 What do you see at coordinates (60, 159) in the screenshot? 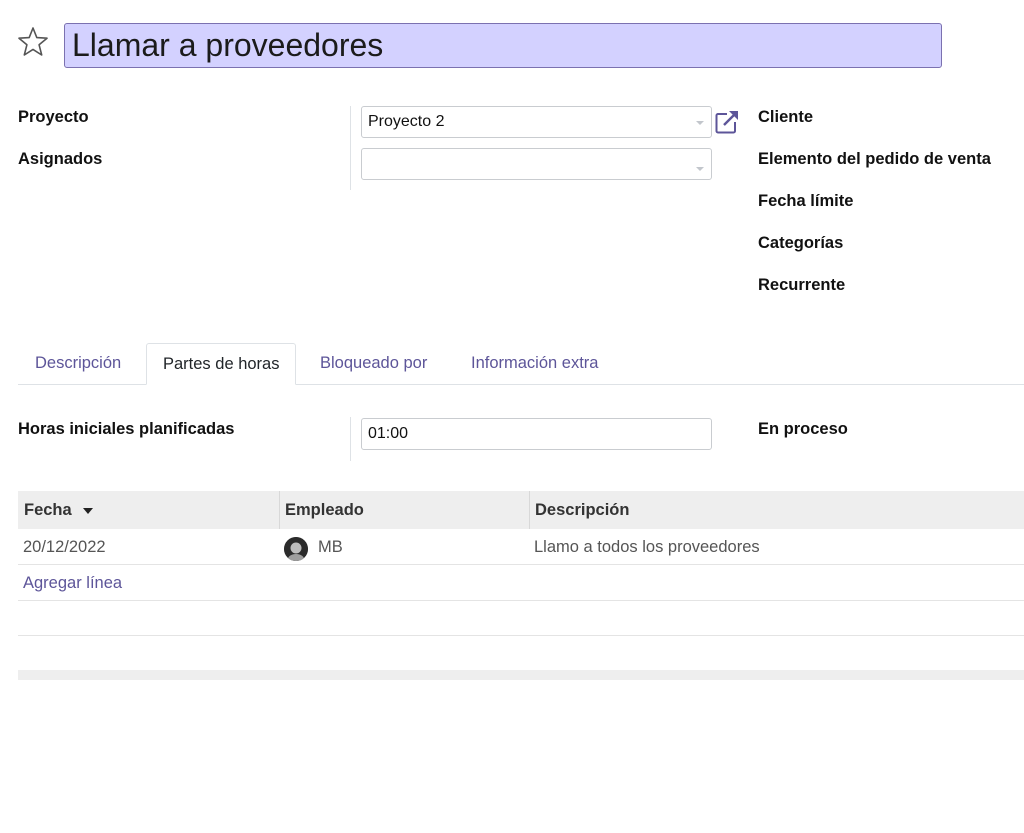
I see `assignees-label: Asignados` at bounding box center [60, 159].